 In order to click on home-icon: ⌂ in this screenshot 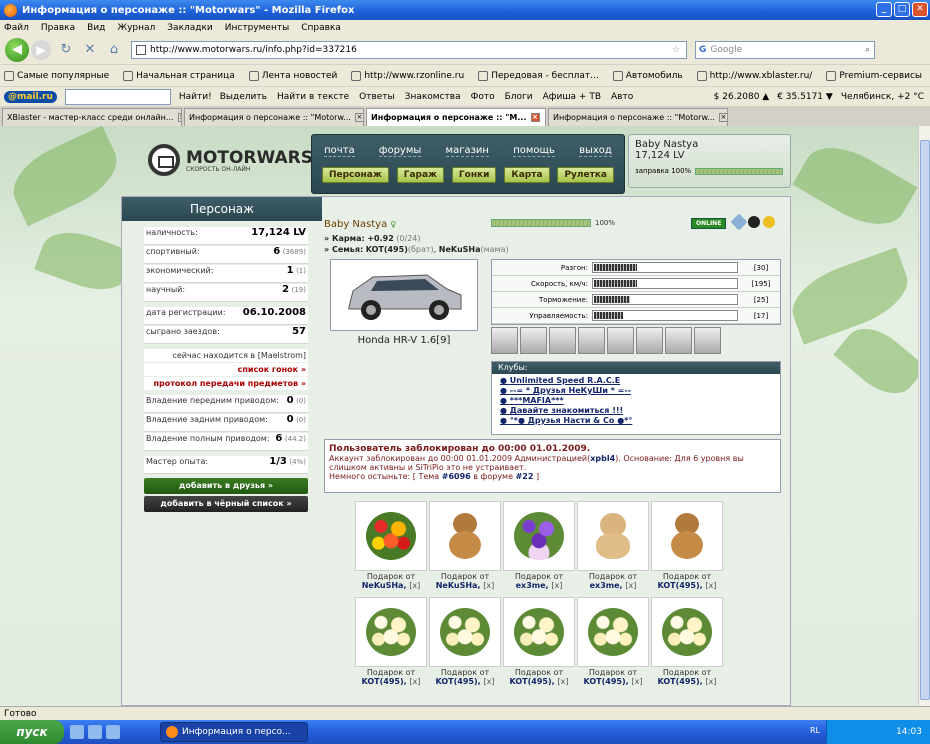, I will do `click(114, 50)`.